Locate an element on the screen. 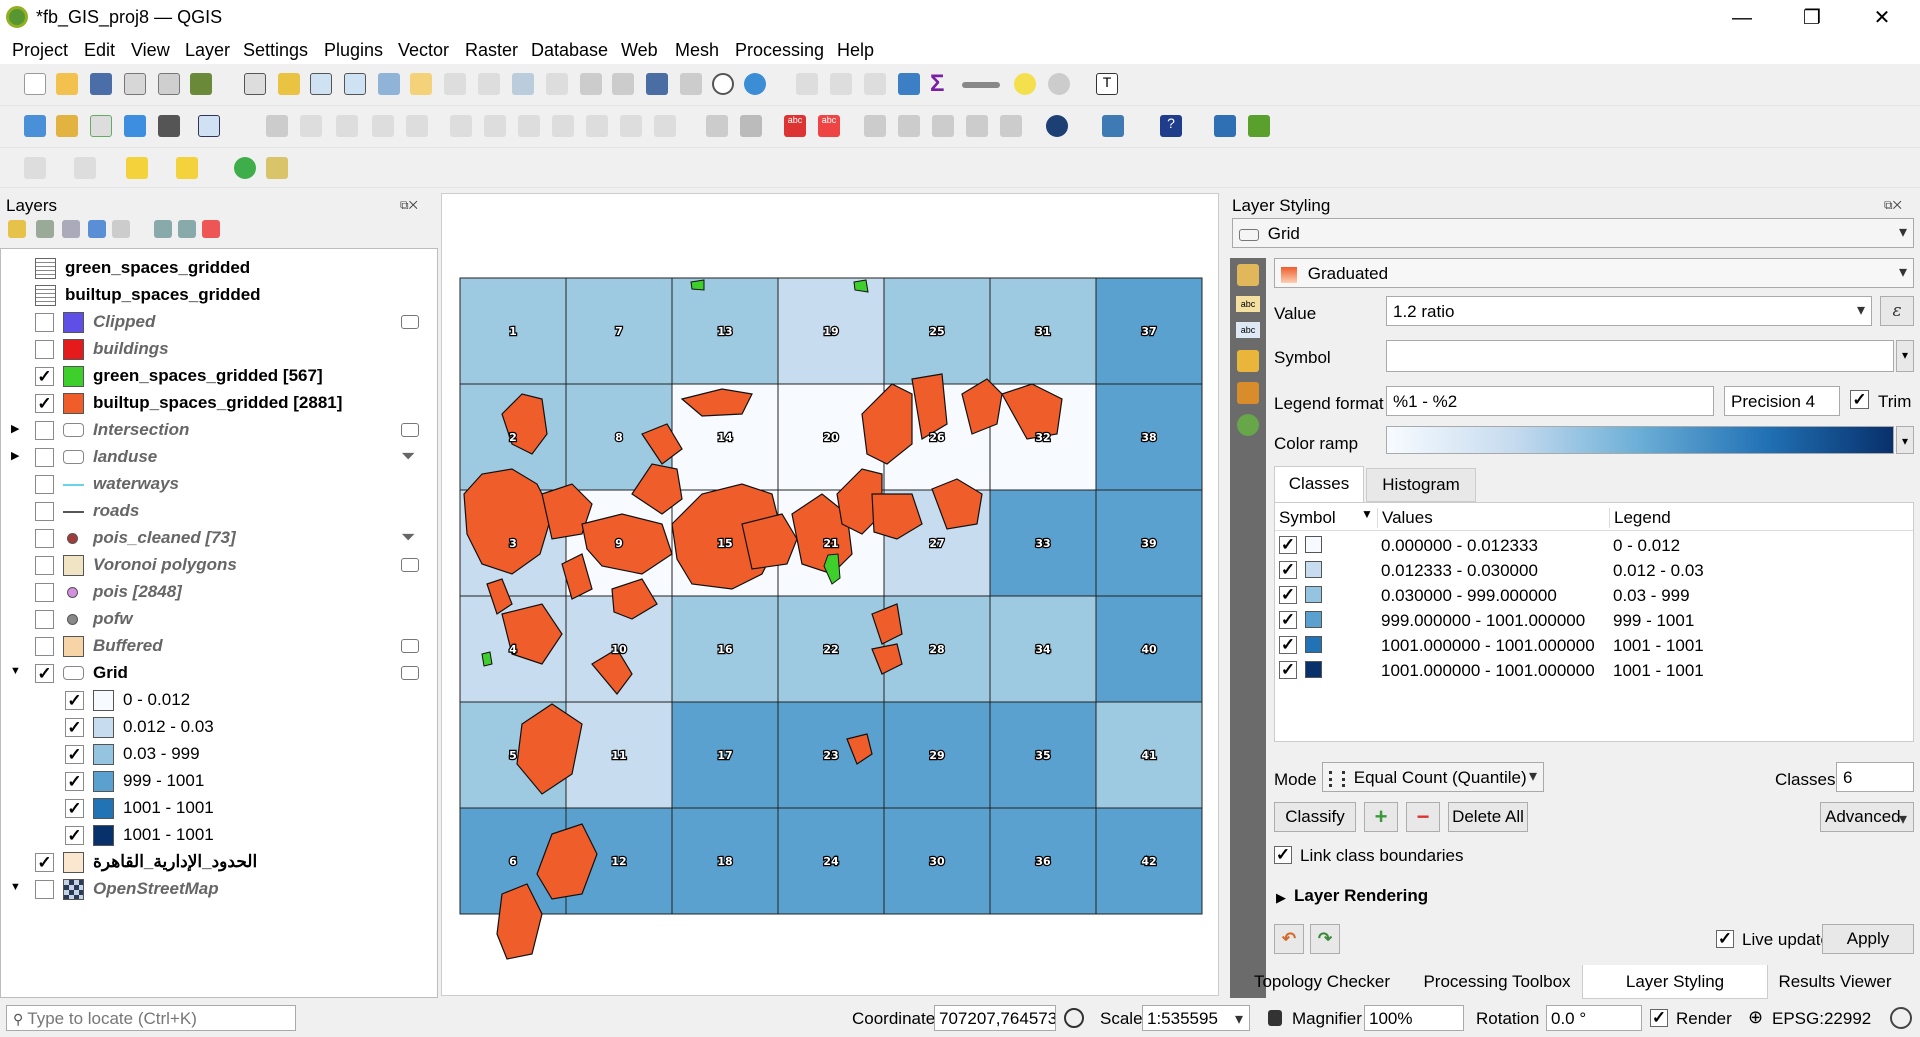 Image resolution: width=1920 pixels, height=1037 pixels. legend-format-input: %1 - %2 is located at coordinates (1550, 401).